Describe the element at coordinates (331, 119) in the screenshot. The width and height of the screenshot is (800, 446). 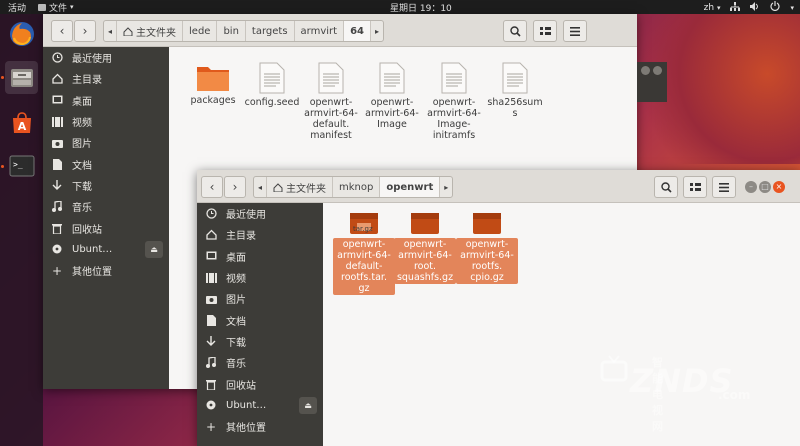
I see `file-name: openwrt- armvirt-64- default. manifest` at that location.